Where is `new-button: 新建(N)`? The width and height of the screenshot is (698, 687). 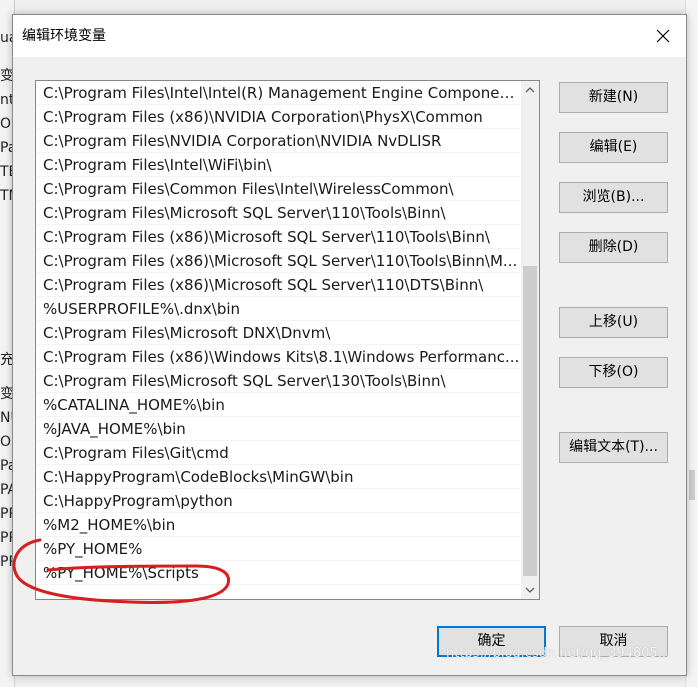
new-button: 新建(N) is located at coordinates (613, 97).